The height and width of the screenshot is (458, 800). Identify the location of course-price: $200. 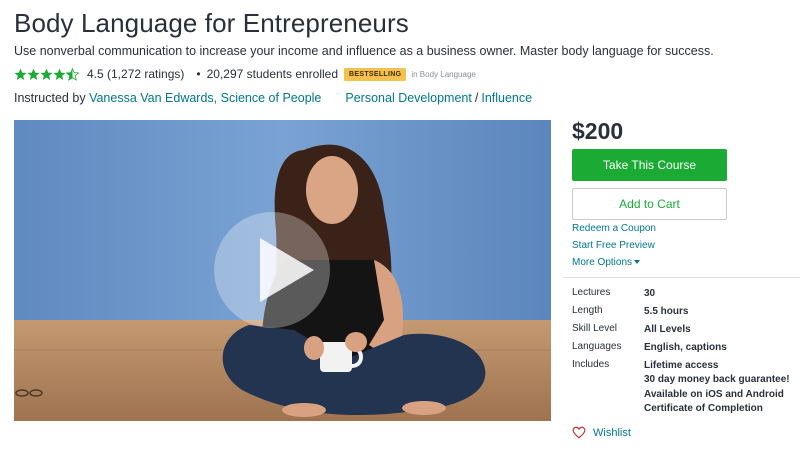
(598, 131).